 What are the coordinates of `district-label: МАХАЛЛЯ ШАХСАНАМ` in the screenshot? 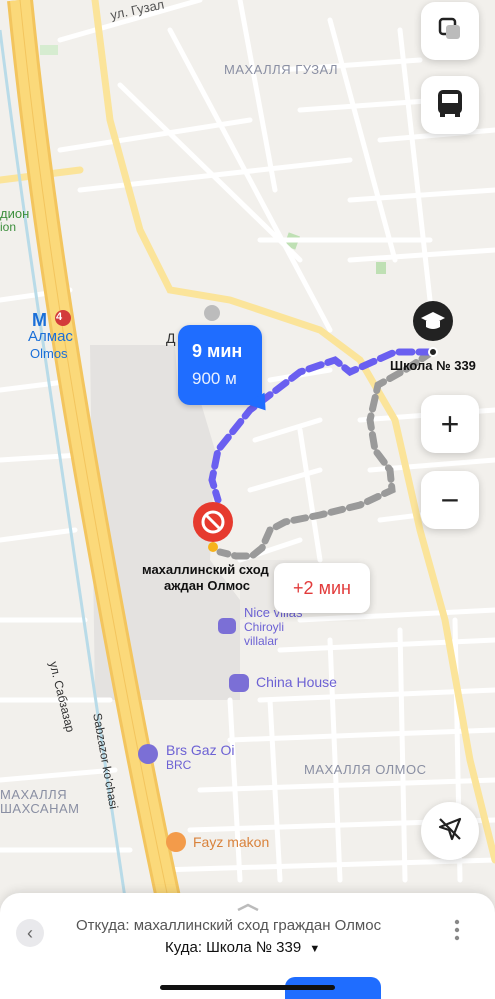 It's located at (40, 801).